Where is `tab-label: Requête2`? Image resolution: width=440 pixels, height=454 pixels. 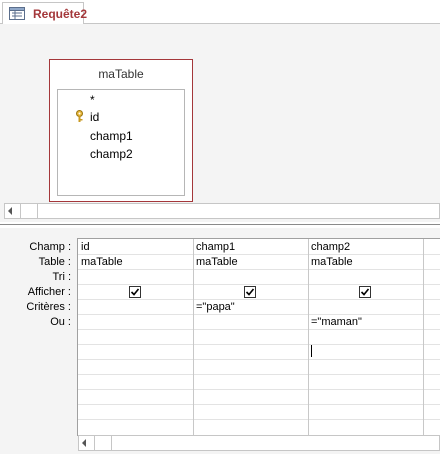 tab-label: Requête2 is located at coordinates (60, 14).